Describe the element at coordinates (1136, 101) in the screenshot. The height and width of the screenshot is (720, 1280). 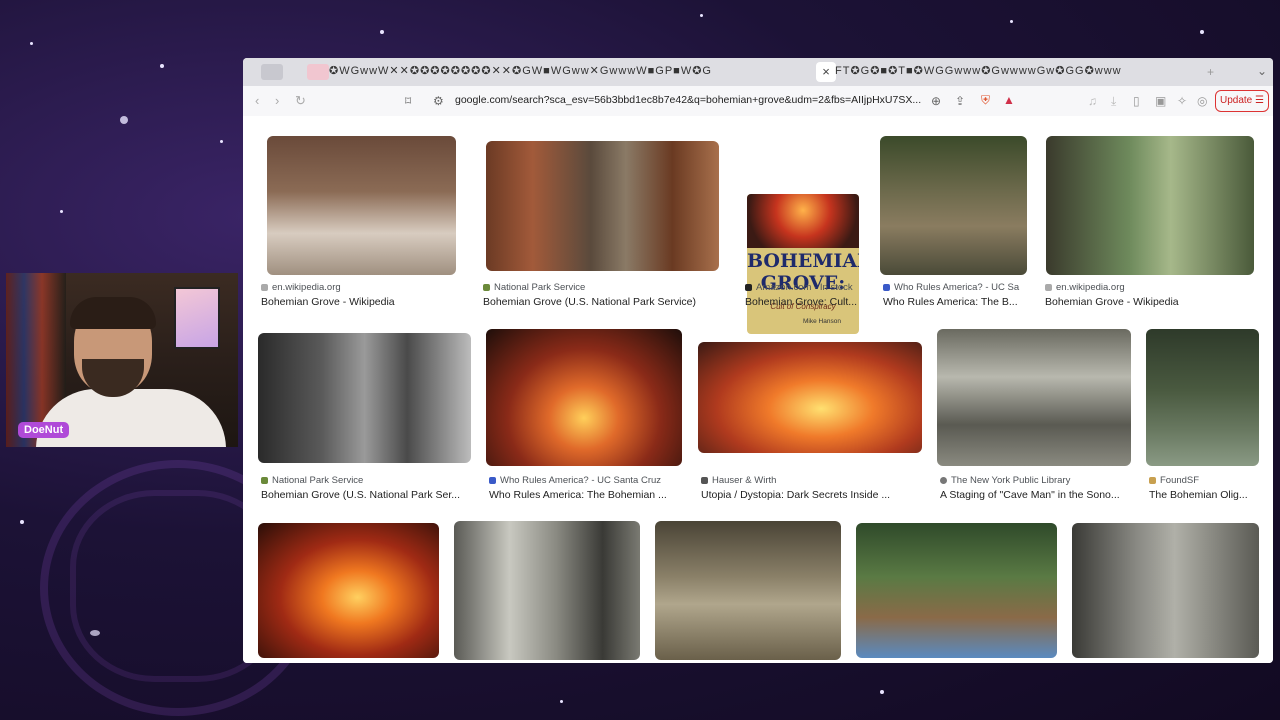
I see `sidebar-icon: ▯` at that location.